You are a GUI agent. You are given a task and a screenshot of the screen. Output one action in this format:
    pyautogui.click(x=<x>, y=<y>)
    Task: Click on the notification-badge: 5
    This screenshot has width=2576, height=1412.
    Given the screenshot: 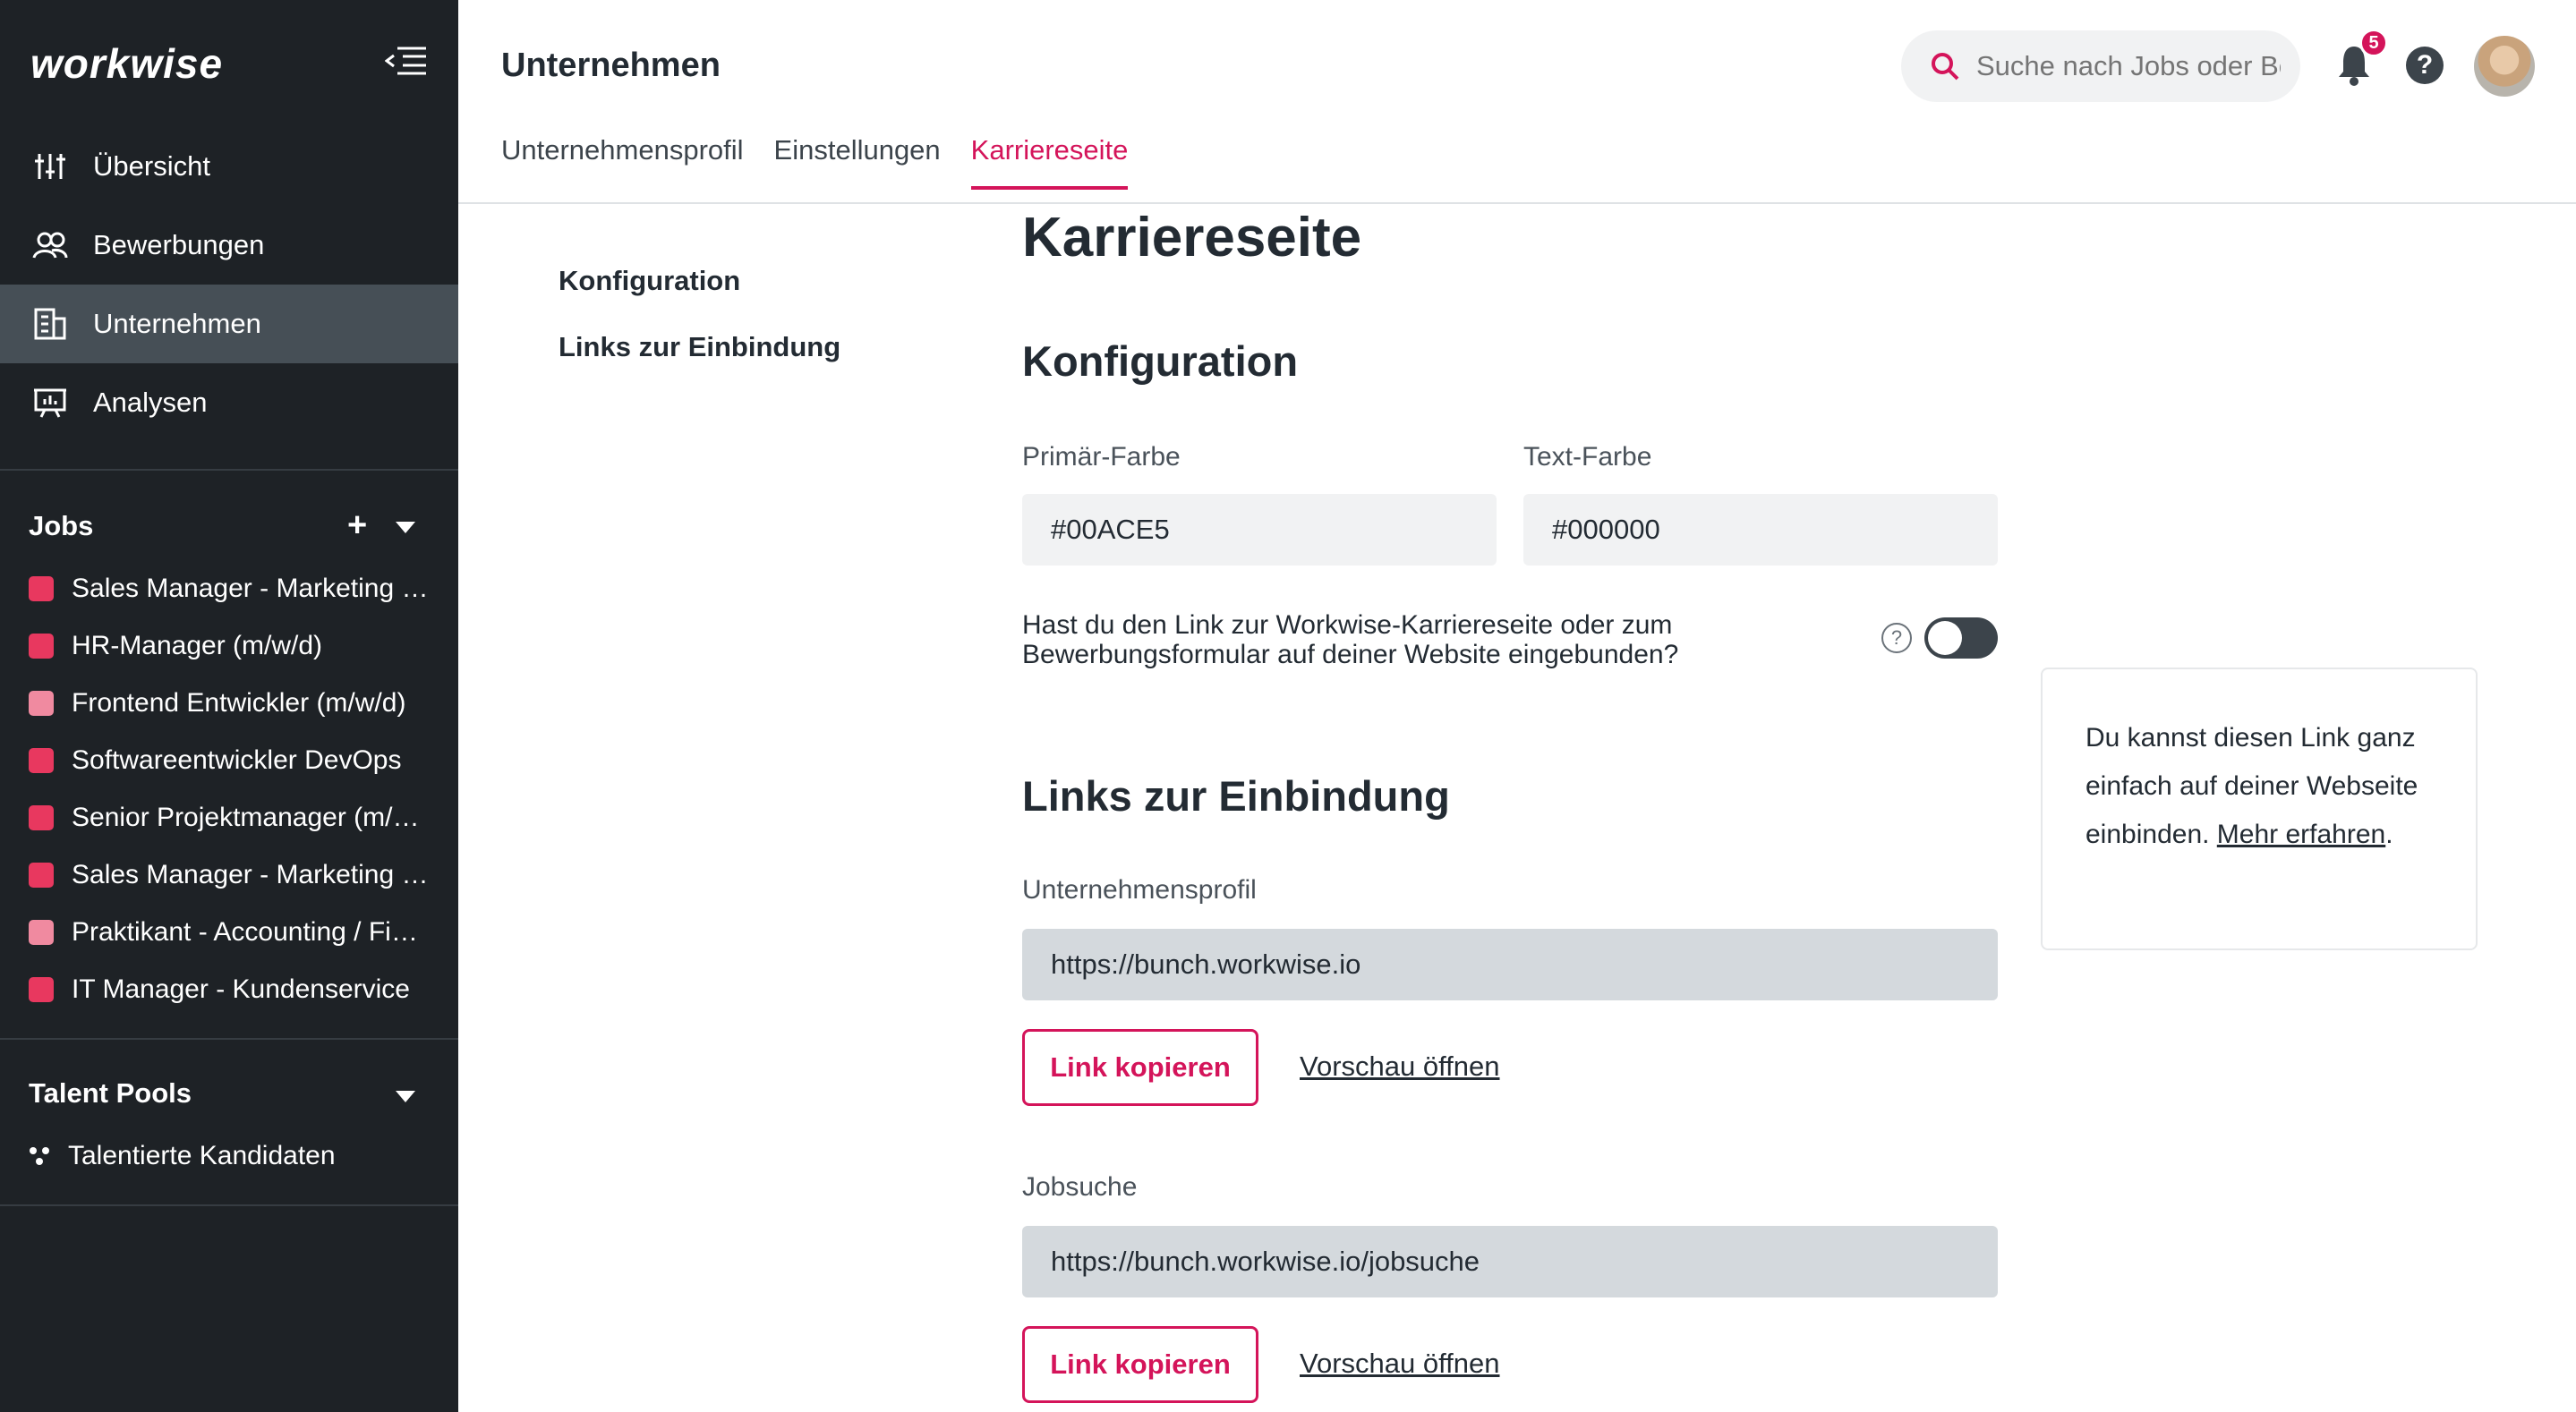 What is the action you would take?
    pyautogui.click(x=2373, y=43)
    